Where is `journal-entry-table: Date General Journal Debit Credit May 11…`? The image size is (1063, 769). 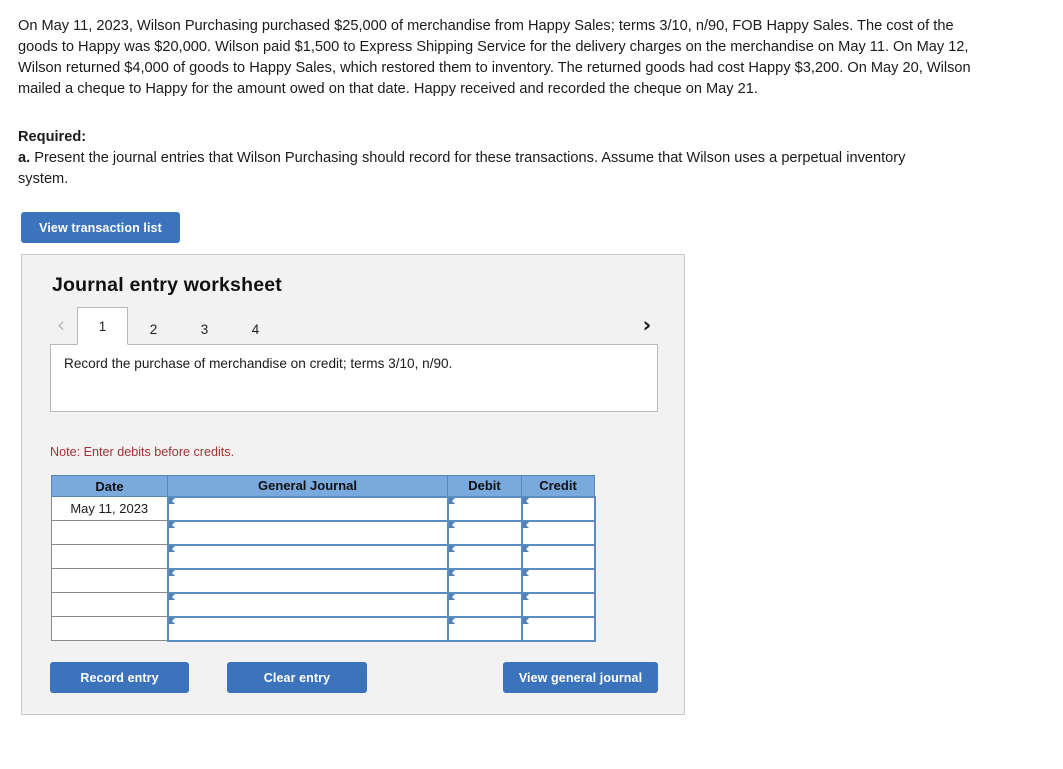
journal-entry-table: Date General Journal Debit Credit May 11… is located at coordinates (323, 558).